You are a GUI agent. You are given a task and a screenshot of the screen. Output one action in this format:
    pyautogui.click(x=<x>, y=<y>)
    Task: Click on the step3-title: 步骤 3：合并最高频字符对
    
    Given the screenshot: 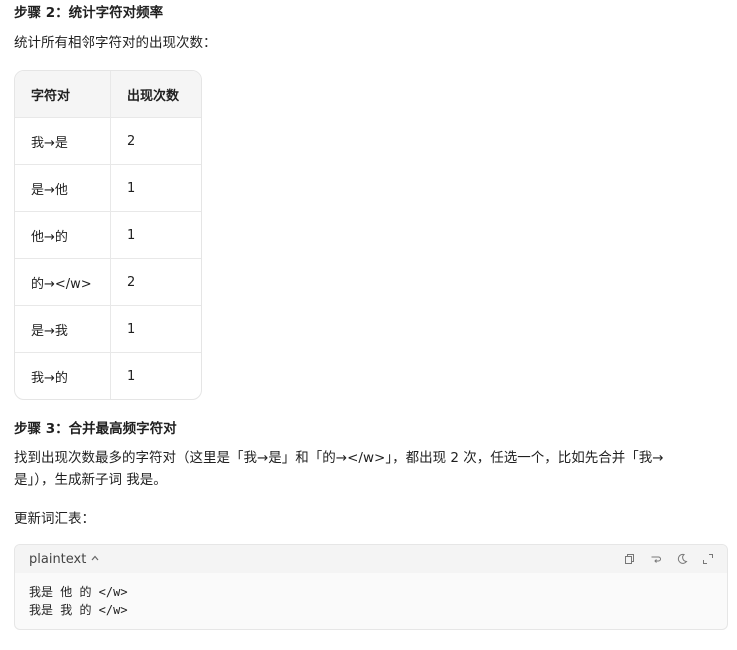 What is the action you would take?
    pyautogui.click(x=95, y=429)
    